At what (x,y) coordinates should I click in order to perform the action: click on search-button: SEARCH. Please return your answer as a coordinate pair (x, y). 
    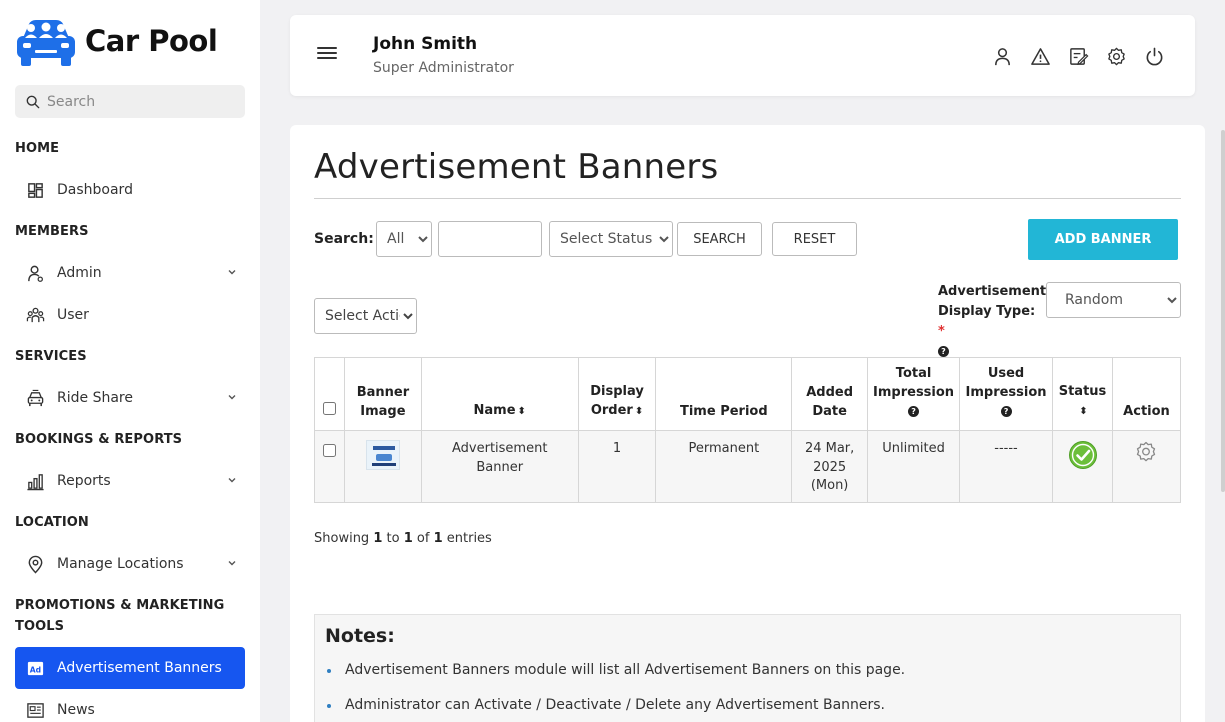
    Looking at the image, I should click on (719, 239).